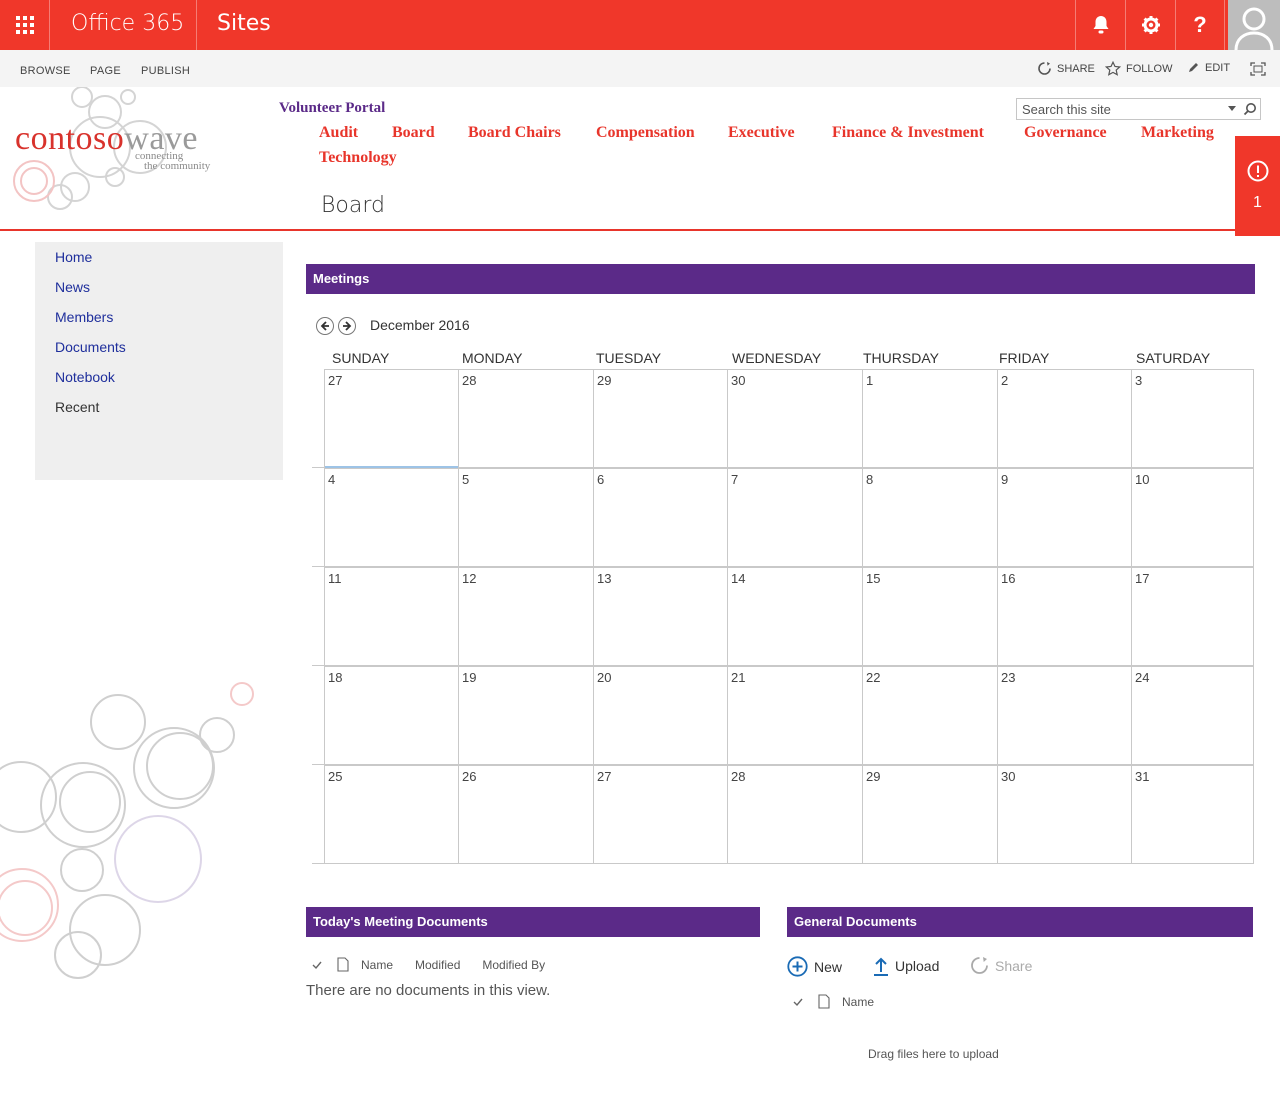 The height and width of the screenshot is (1100, 1280). I want to click on calendar-day-cell: 4, so click(391, 517).